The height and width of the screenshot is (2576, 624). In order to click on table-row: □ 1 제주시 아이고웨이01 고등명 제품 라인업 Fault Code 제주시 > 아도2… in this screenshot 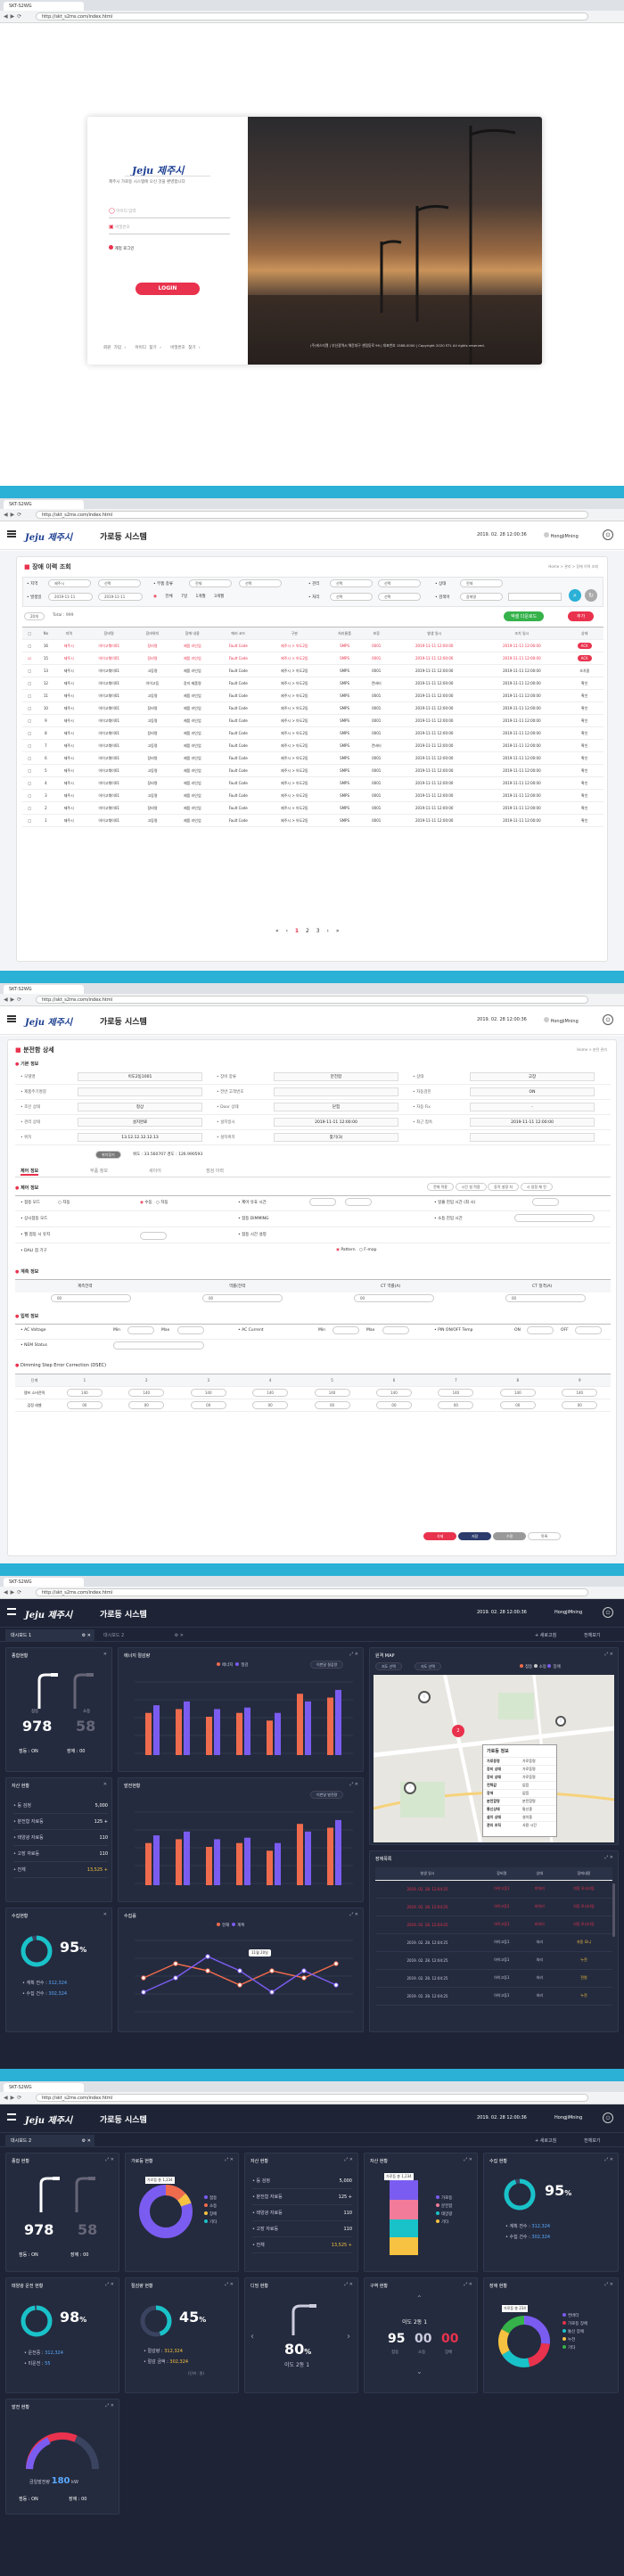, I will do `click(313, 820)`.